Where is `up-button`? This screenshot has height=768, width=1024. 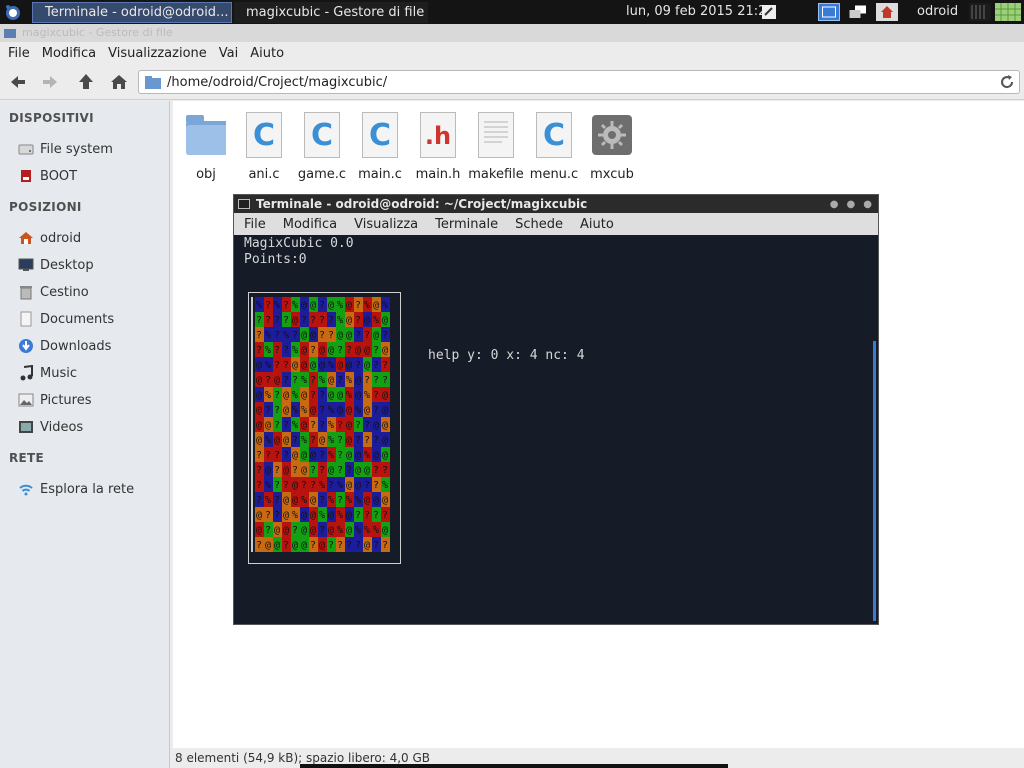
up-button is located at coordinates (86, 82).